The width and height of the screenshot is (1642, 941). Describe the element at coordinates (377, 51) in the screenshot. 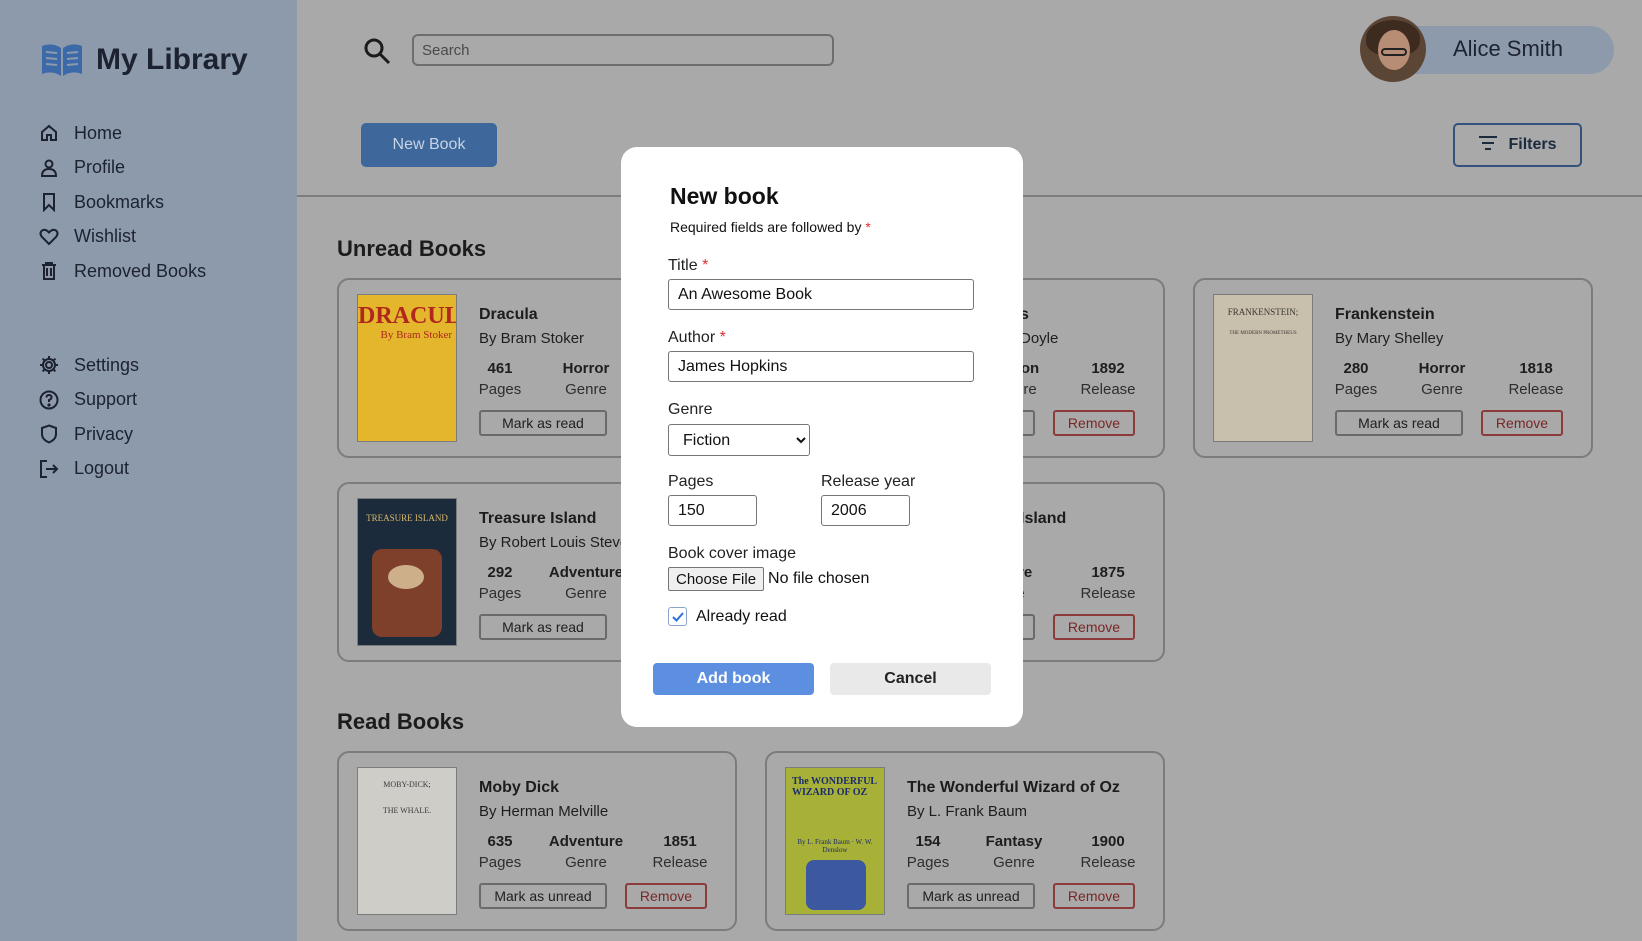

I see `search-icon` at that location.